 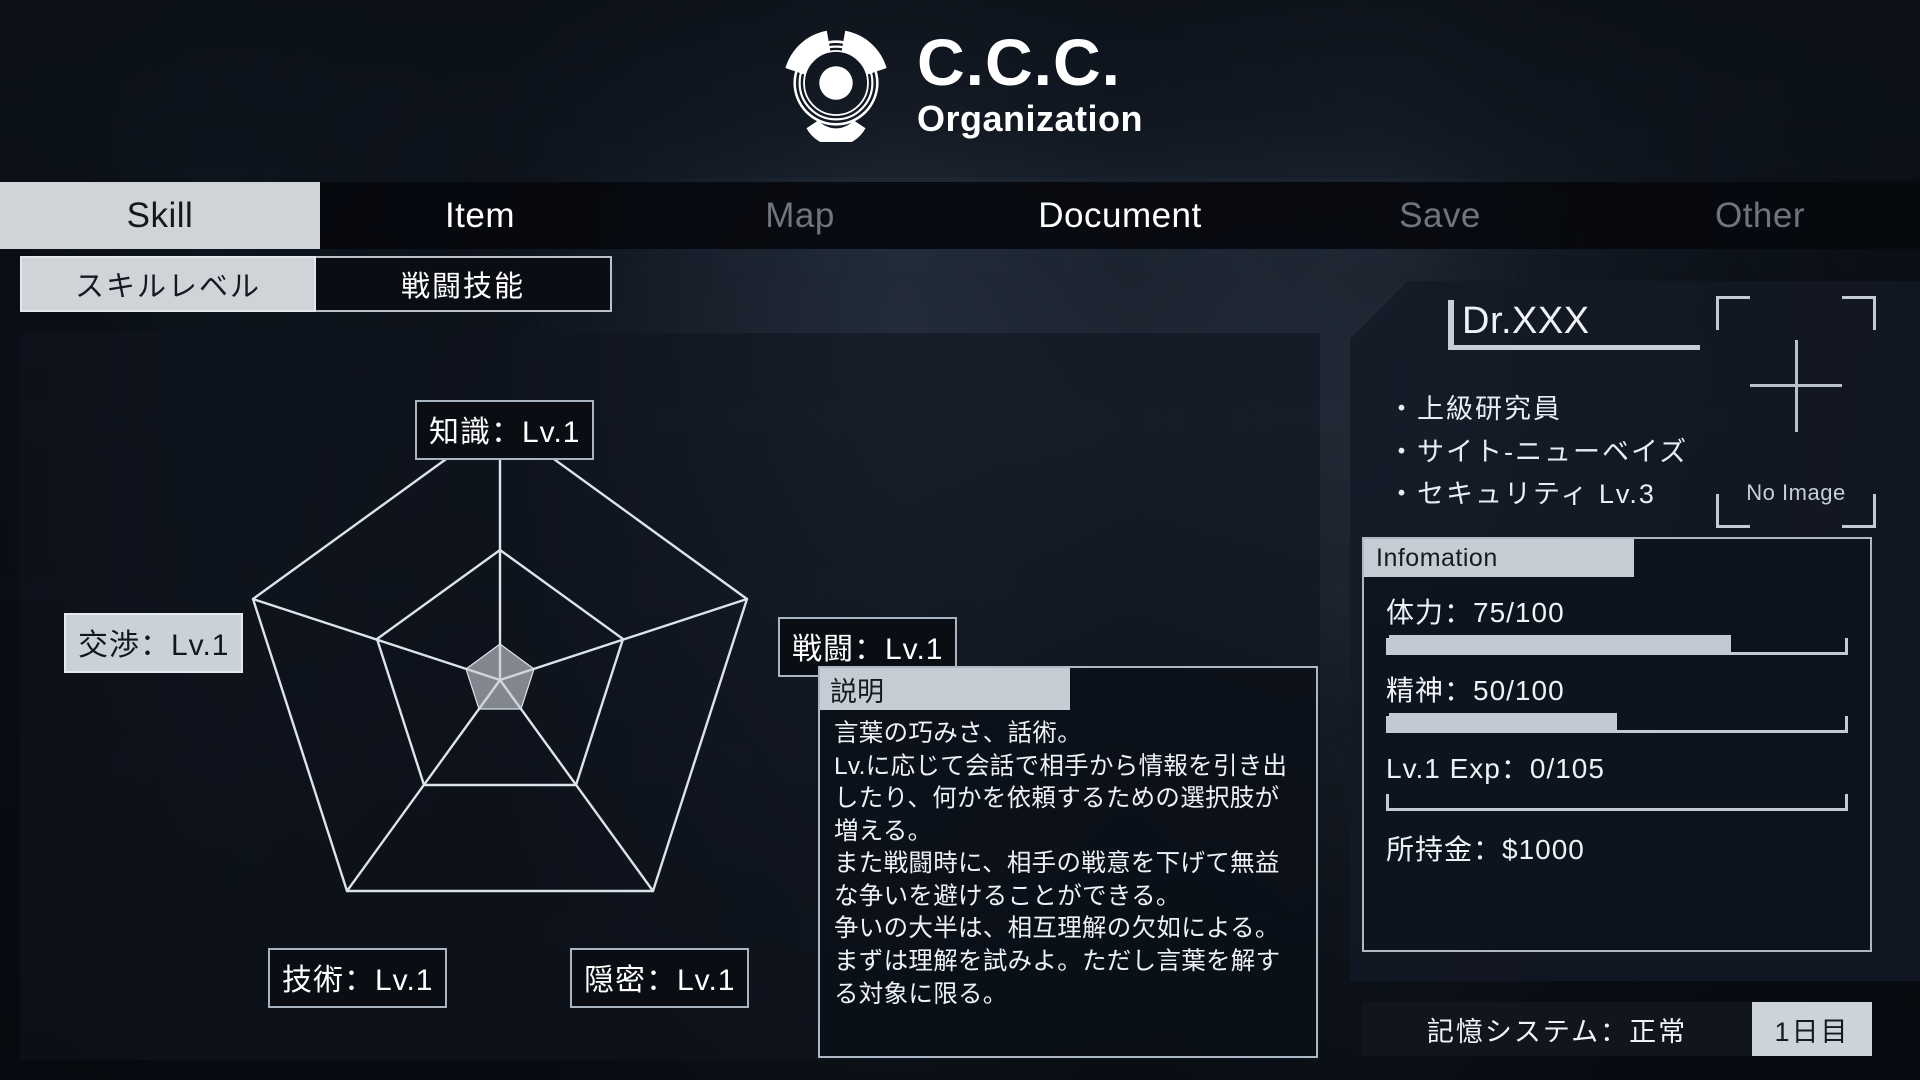 What do you see at coordinates (358, 978) in the screenshot?
I see `radar-label-technique: 技術：Lv.1` at bounding box center [358, 978].